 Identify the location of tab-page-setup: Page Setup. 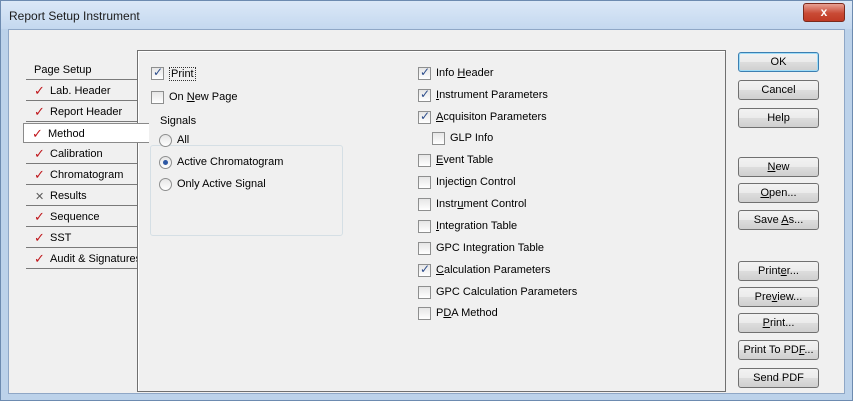
(85, 70).